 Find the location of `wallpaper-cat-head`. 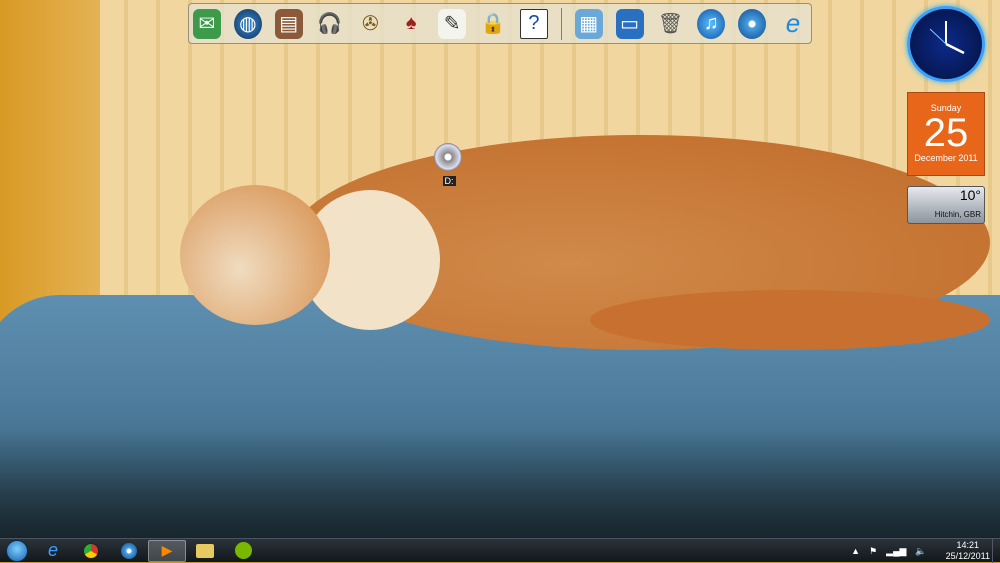

wallpaper-cat-head is located at coordinates (255, 255).